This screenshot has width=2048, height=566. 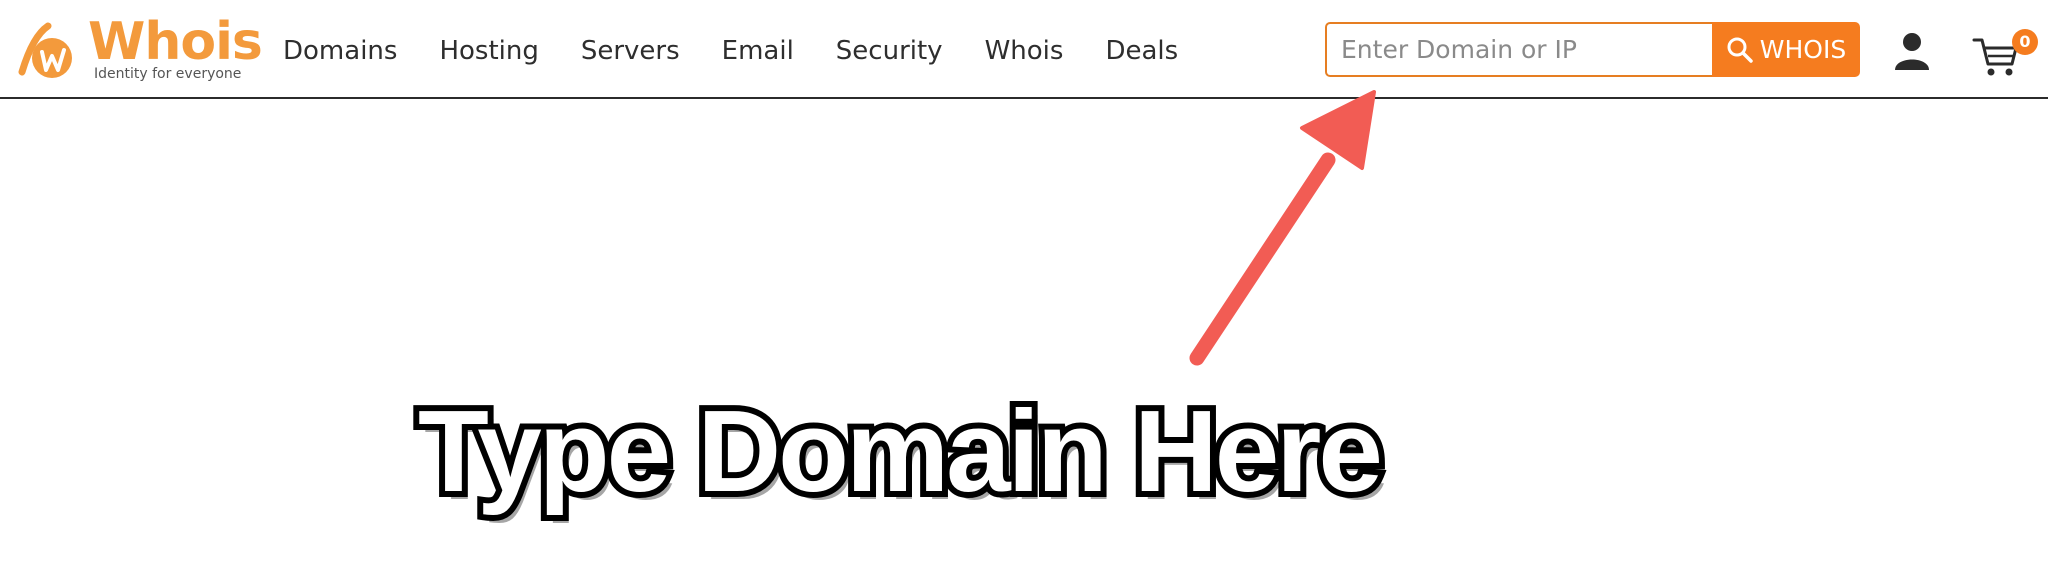 I want to click on user-icon, so click(x=1912, y=50).